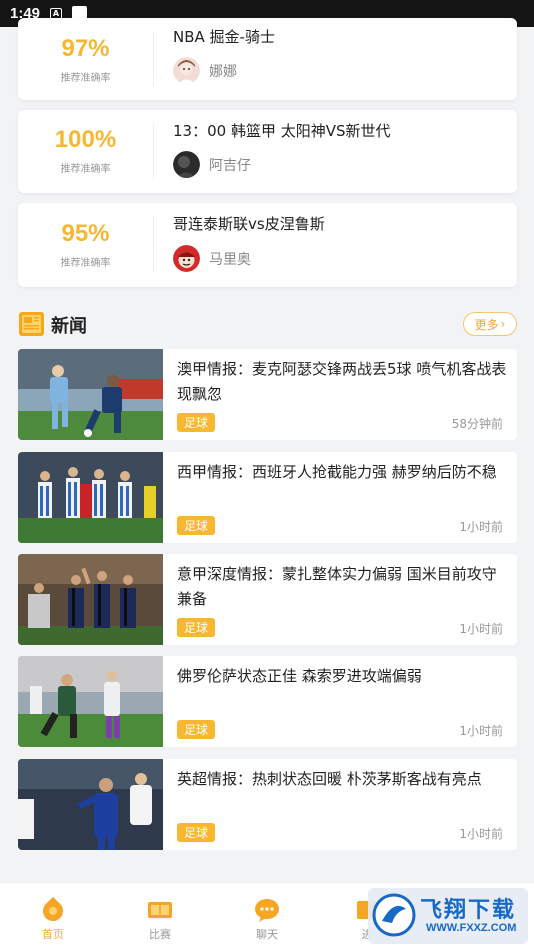 The width and height of the screenshot is (534, 949). I want to click on news-item: 西甲情报：西班牙人抢截能力强 赫罗纳后防不稳 足球 1小时前, so click(267, 497).